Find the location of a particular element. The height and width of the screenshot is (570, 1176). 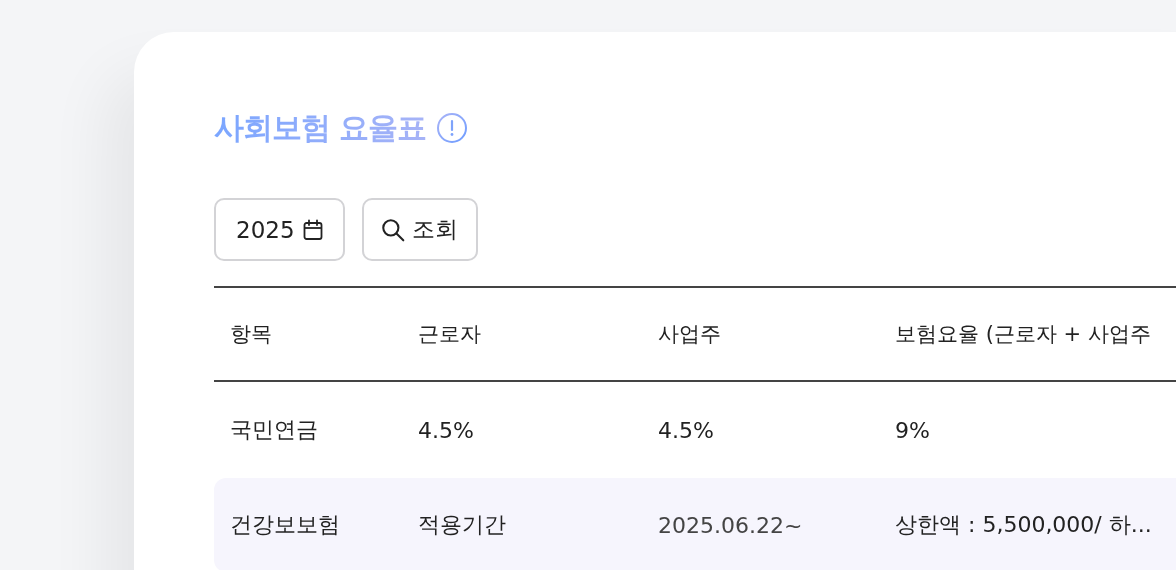

column-header: 근로자 is located at coordinates (522, 334).